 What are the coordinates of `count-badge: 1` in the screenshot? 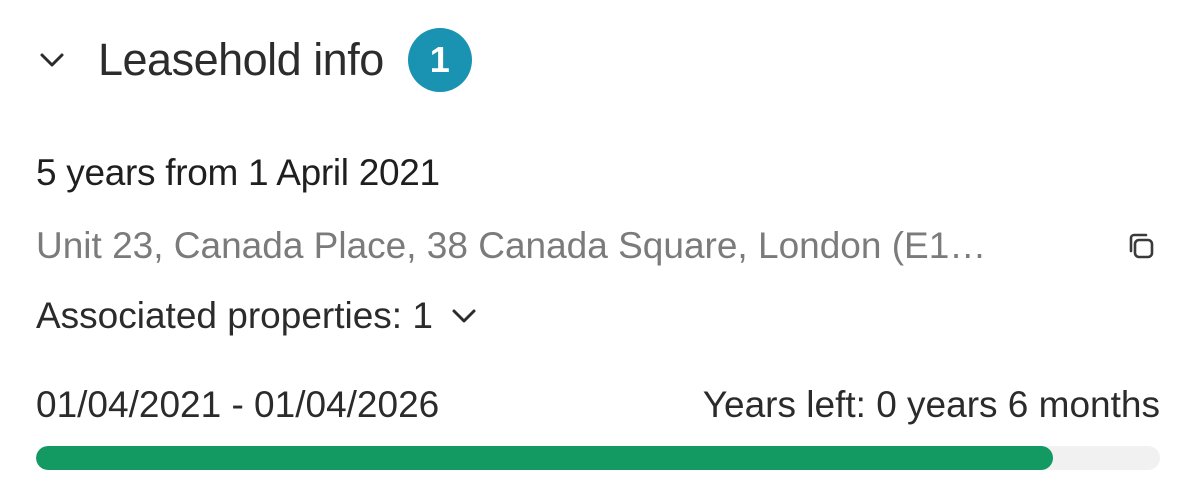 It's located at (439, 60).